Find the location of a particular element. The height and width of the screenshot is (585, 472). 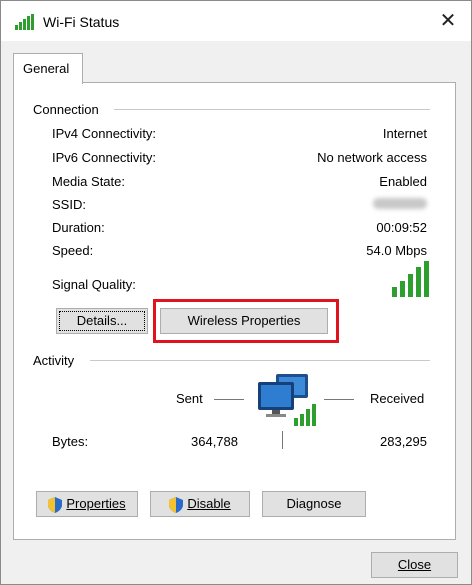

bytes-received-value: 283,295 is located at coordinates (403, 441).